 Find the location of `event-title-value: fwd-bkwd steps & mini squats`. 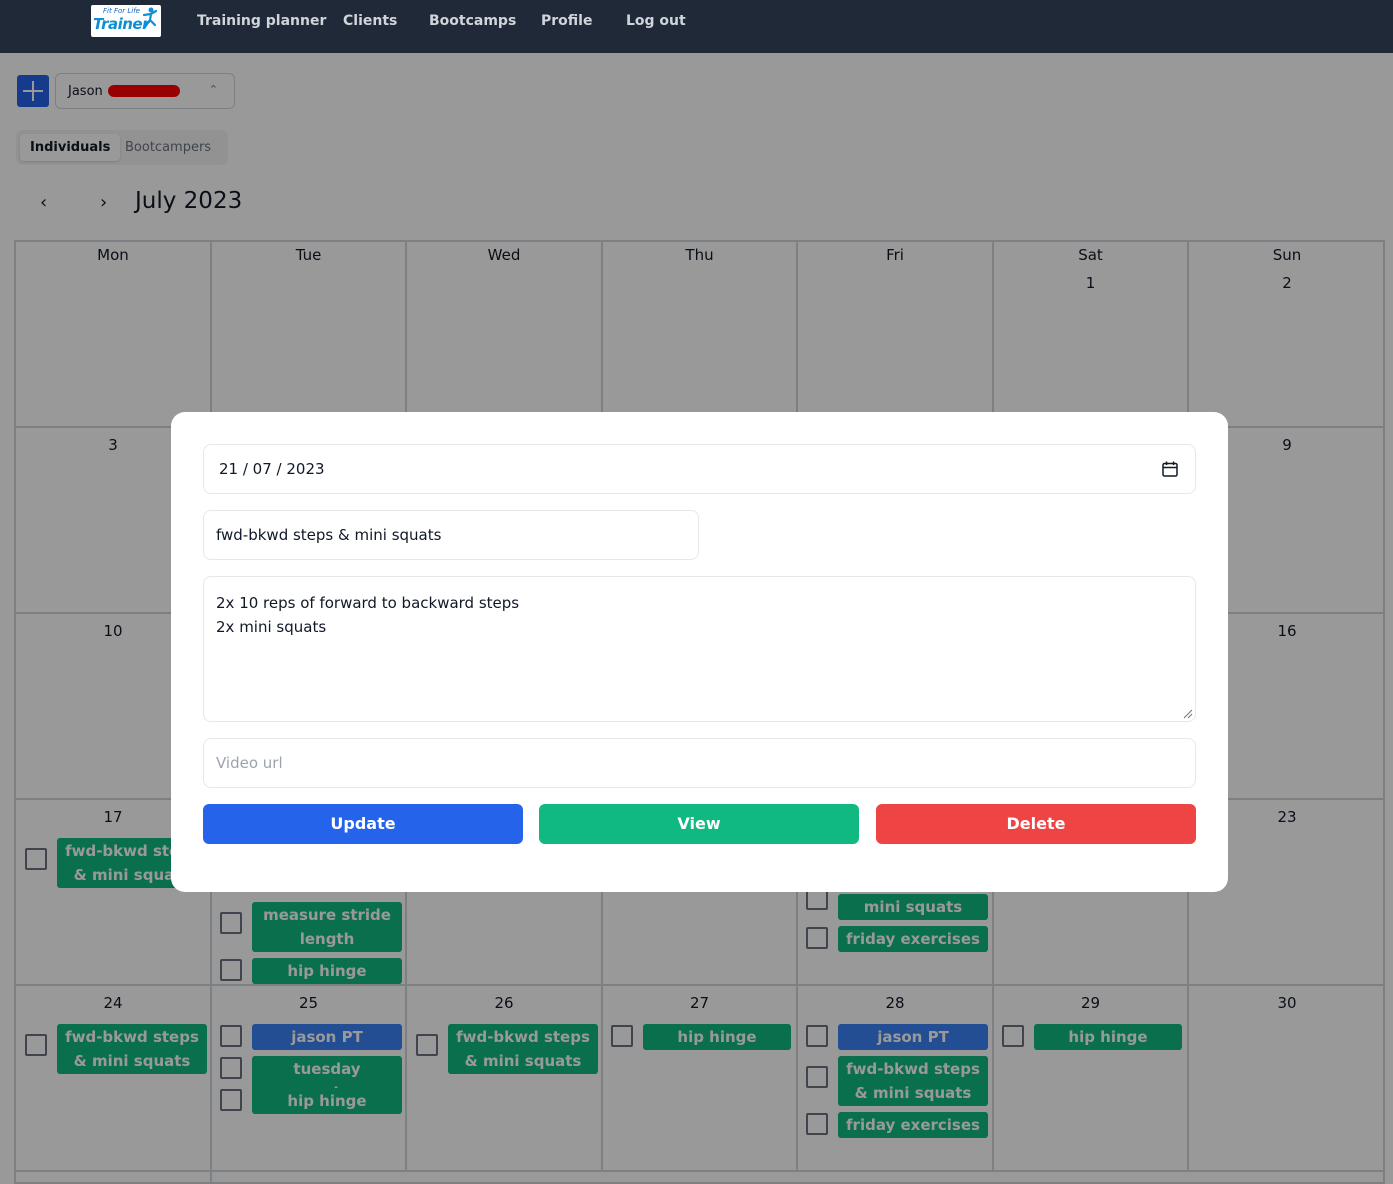

event-title-value: fwd-bkwd steps & mini squats is located at coordinates (329, 535).